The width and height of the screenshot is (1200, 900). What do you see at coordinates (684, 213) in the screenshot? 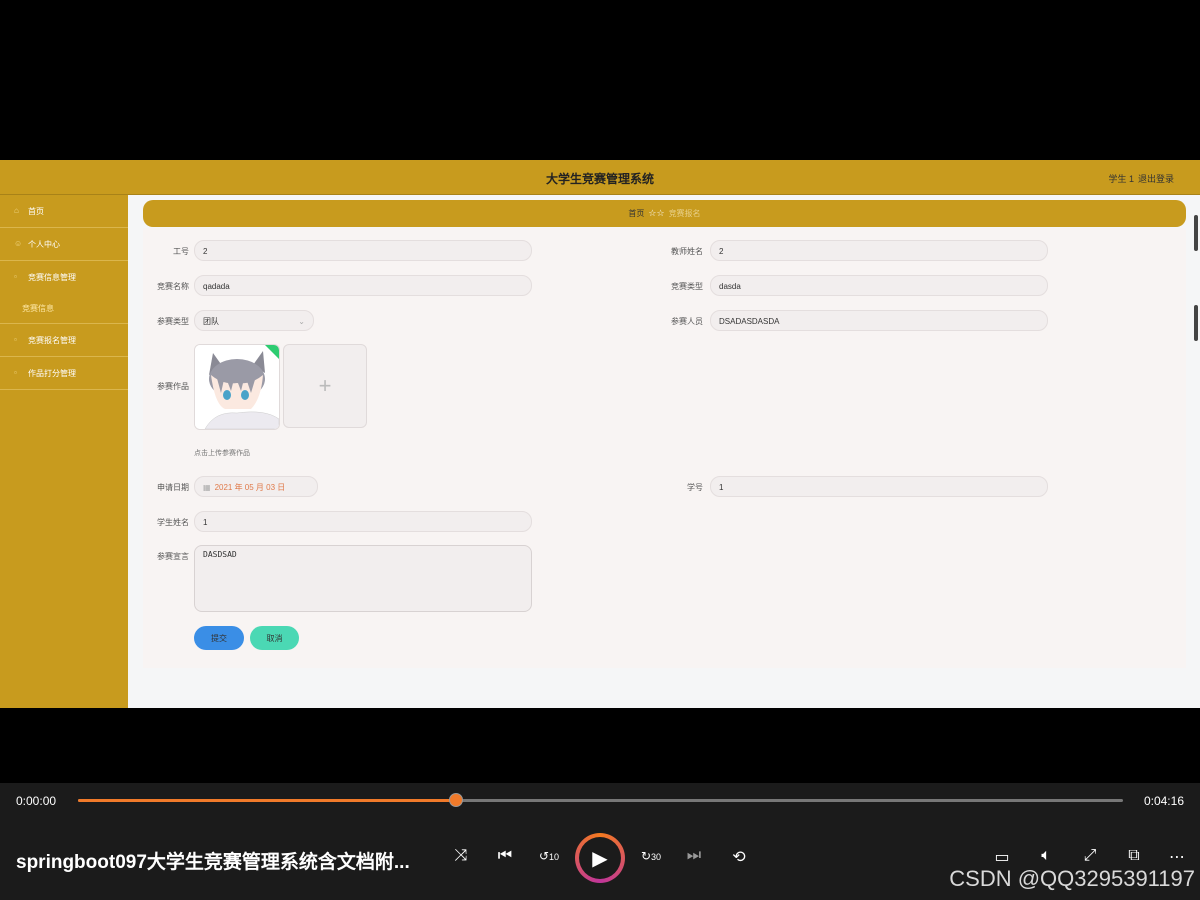
I see `breadcrumb-current: 竞赛报名` at bounding box center [684, 213].